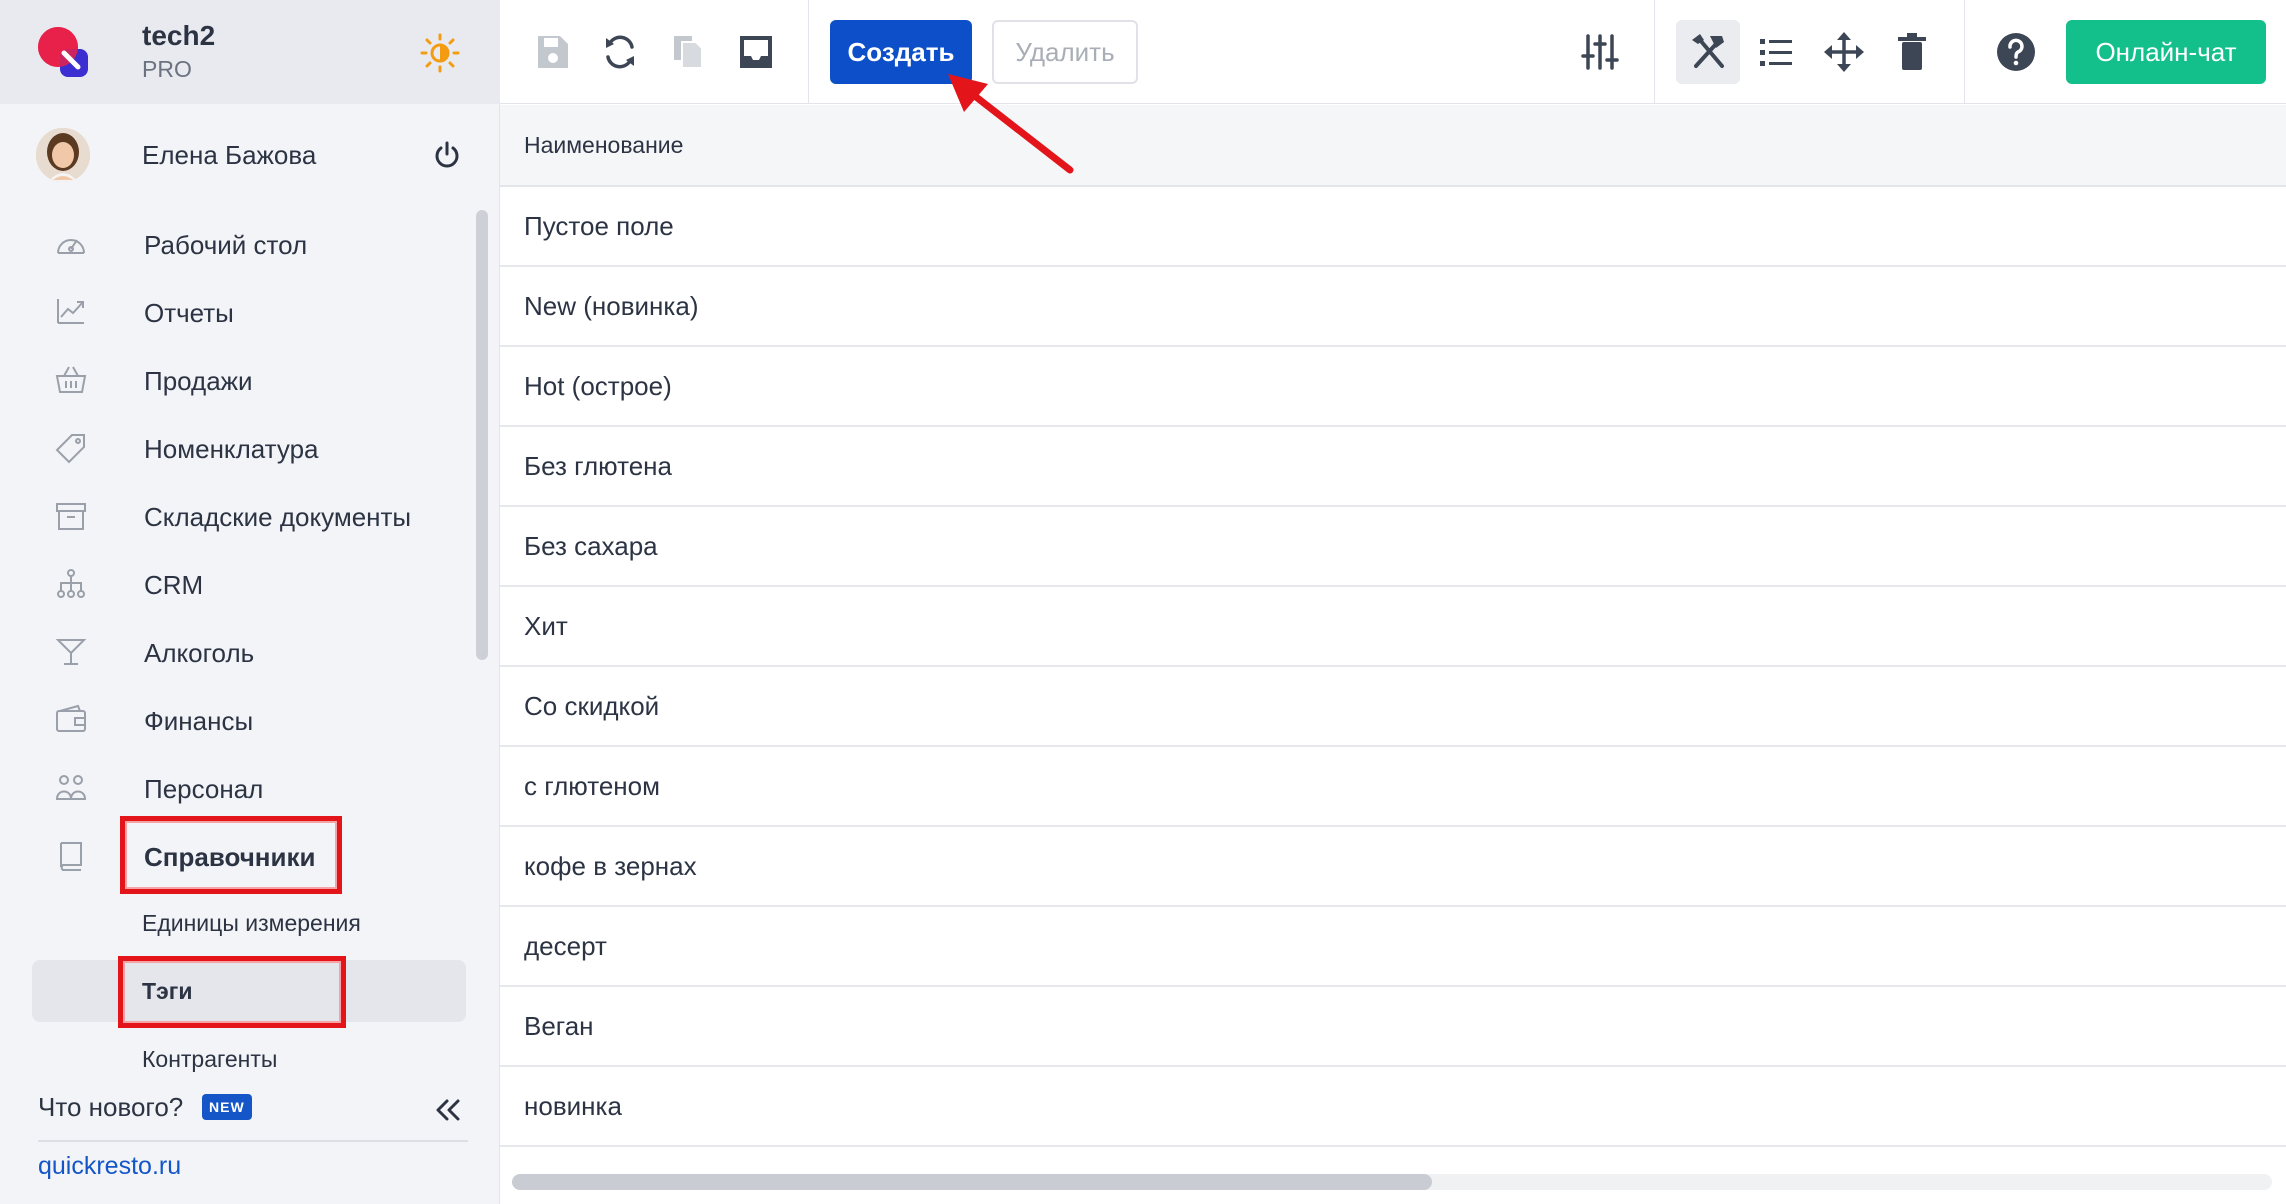 The width and height of the screenshot is (2286, 1204). I want to click on nav-item-nomenclature: Номенклатура, so click(235, 448).